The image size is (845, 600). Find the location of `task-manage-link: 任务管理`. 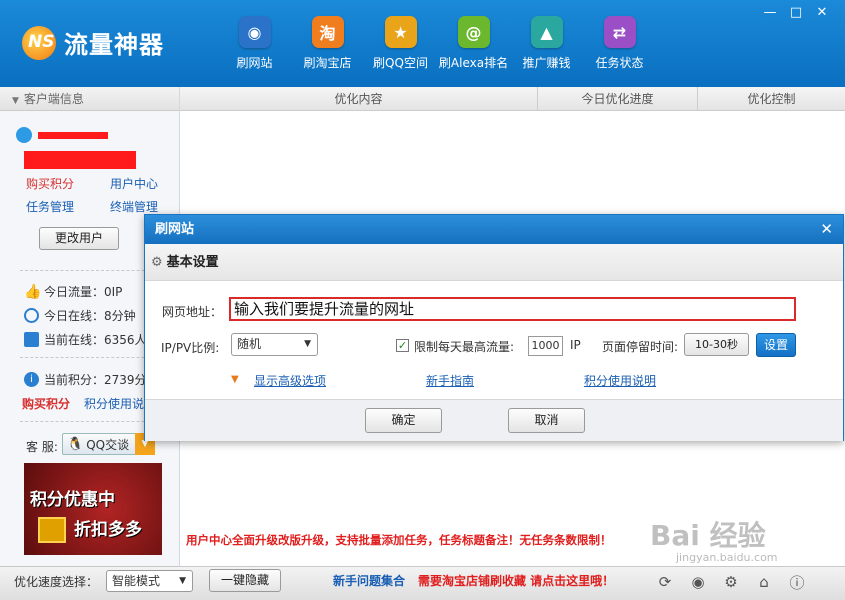

task-manage-link: 任务管理 is located at coordinates (50, 206).